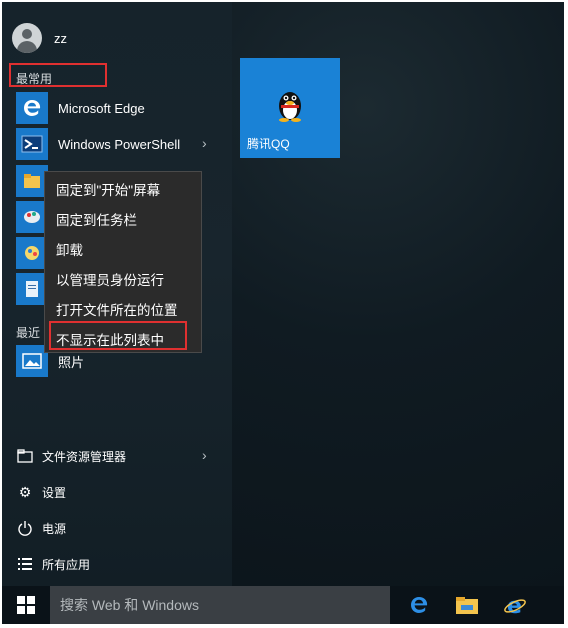 The width and height of the screenshot is (568, 628). I want to click on taskbar: 搜索 Web 和 Windows e, so click(283, 605).